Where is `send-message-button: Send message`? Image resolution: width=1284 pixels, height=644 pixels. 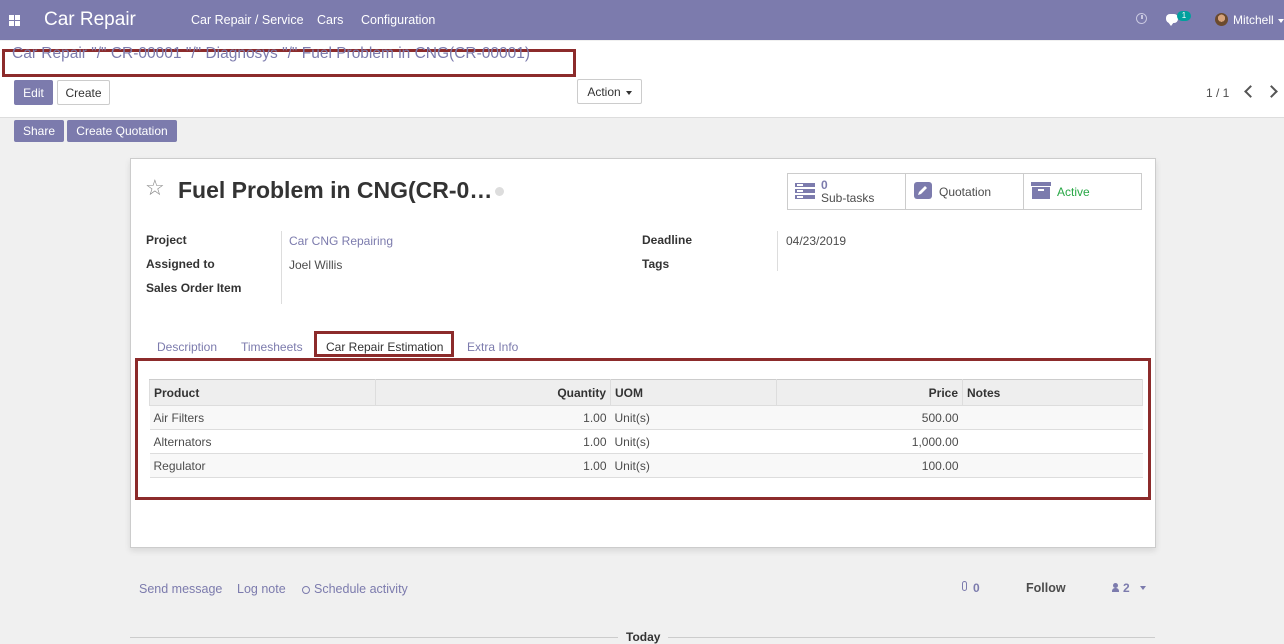
send-message-button: Send message is located at coordinates (180, 589).